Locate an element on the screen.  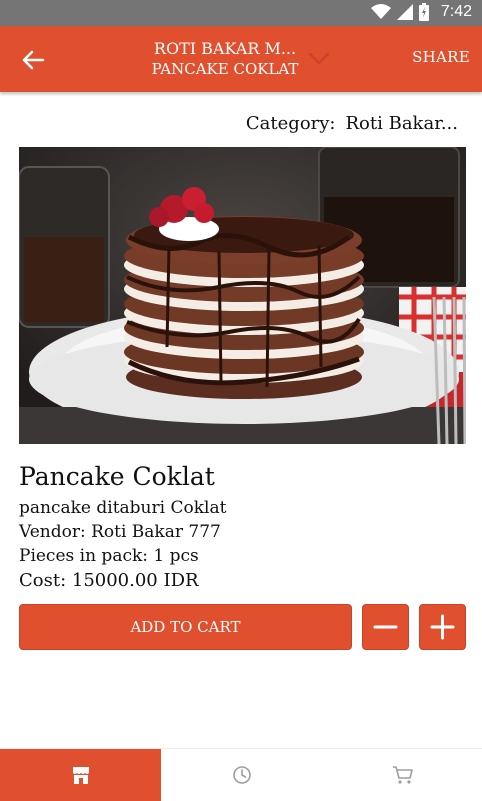
plus-icon is located at coordinates (442, 627).